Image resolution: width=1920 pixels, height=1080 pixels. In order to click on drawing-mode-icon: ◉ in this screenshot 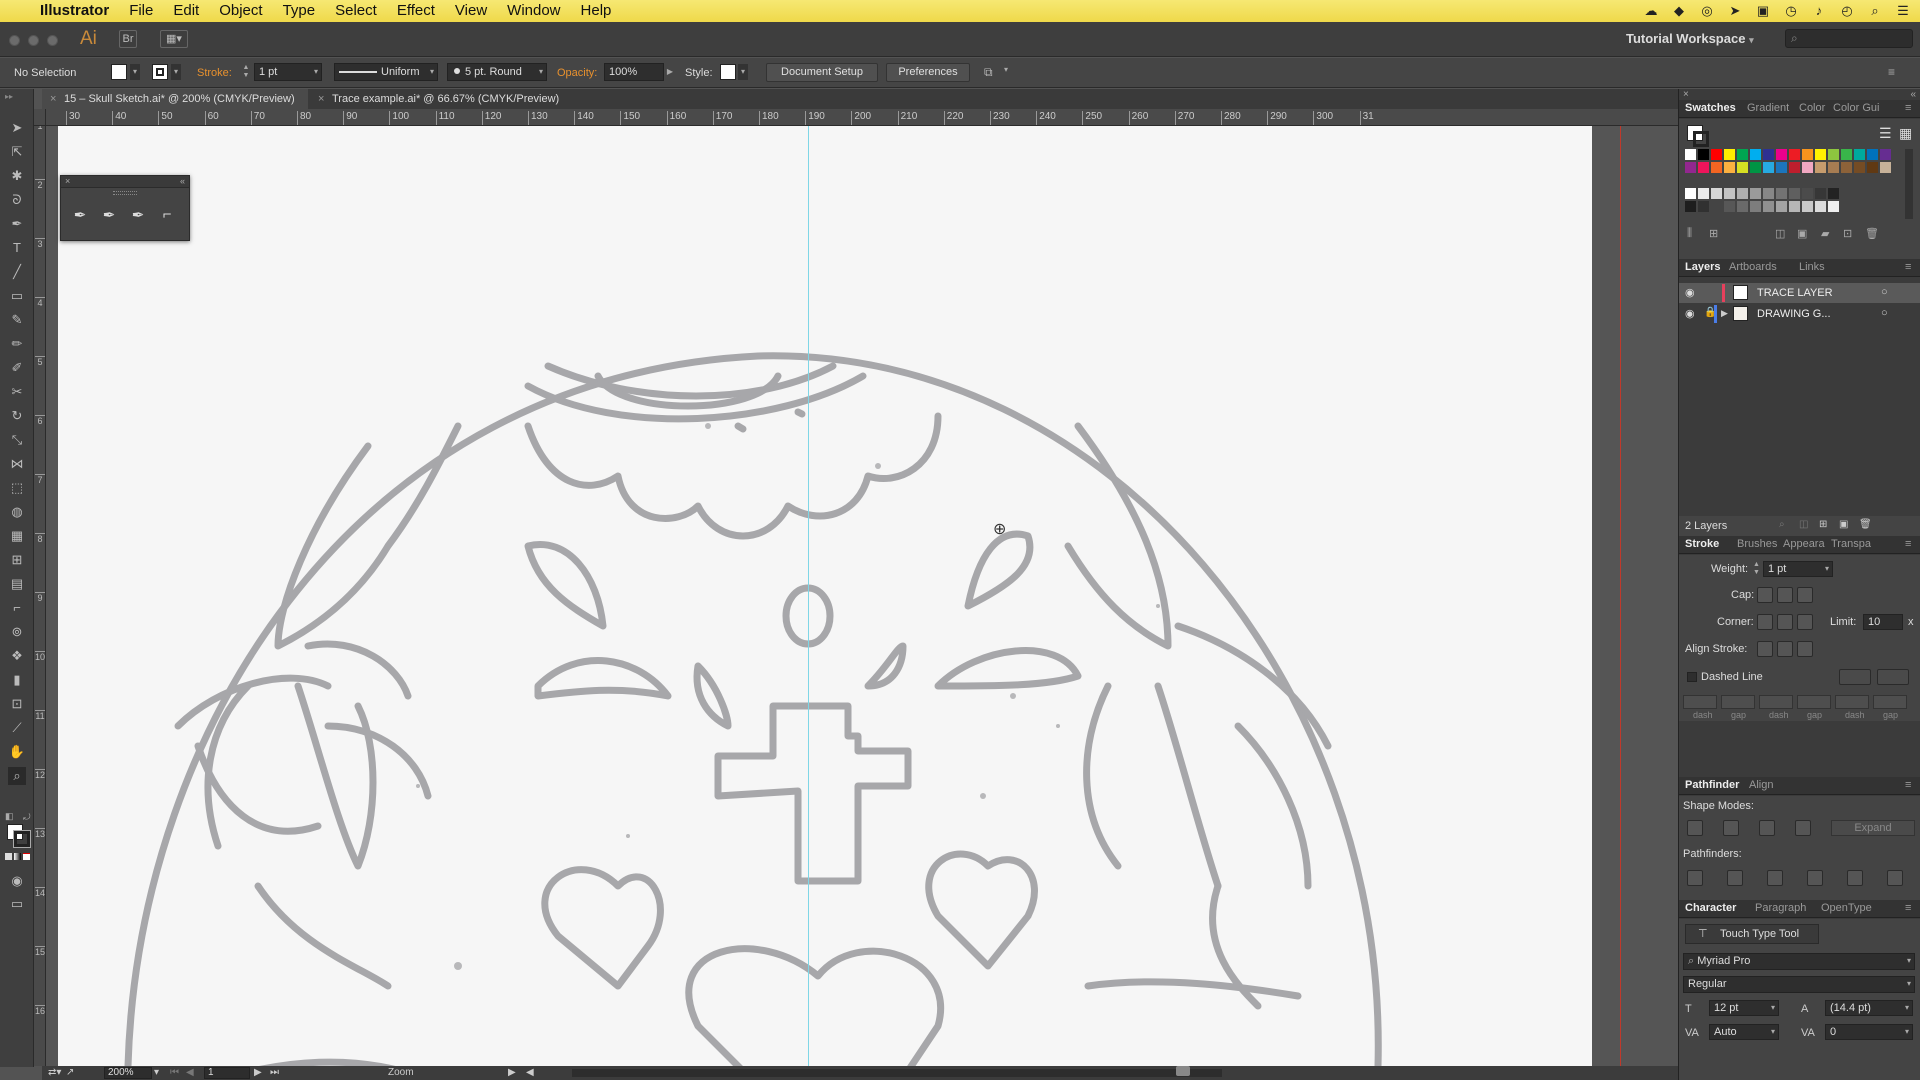, I will do `click(17, 881)`.